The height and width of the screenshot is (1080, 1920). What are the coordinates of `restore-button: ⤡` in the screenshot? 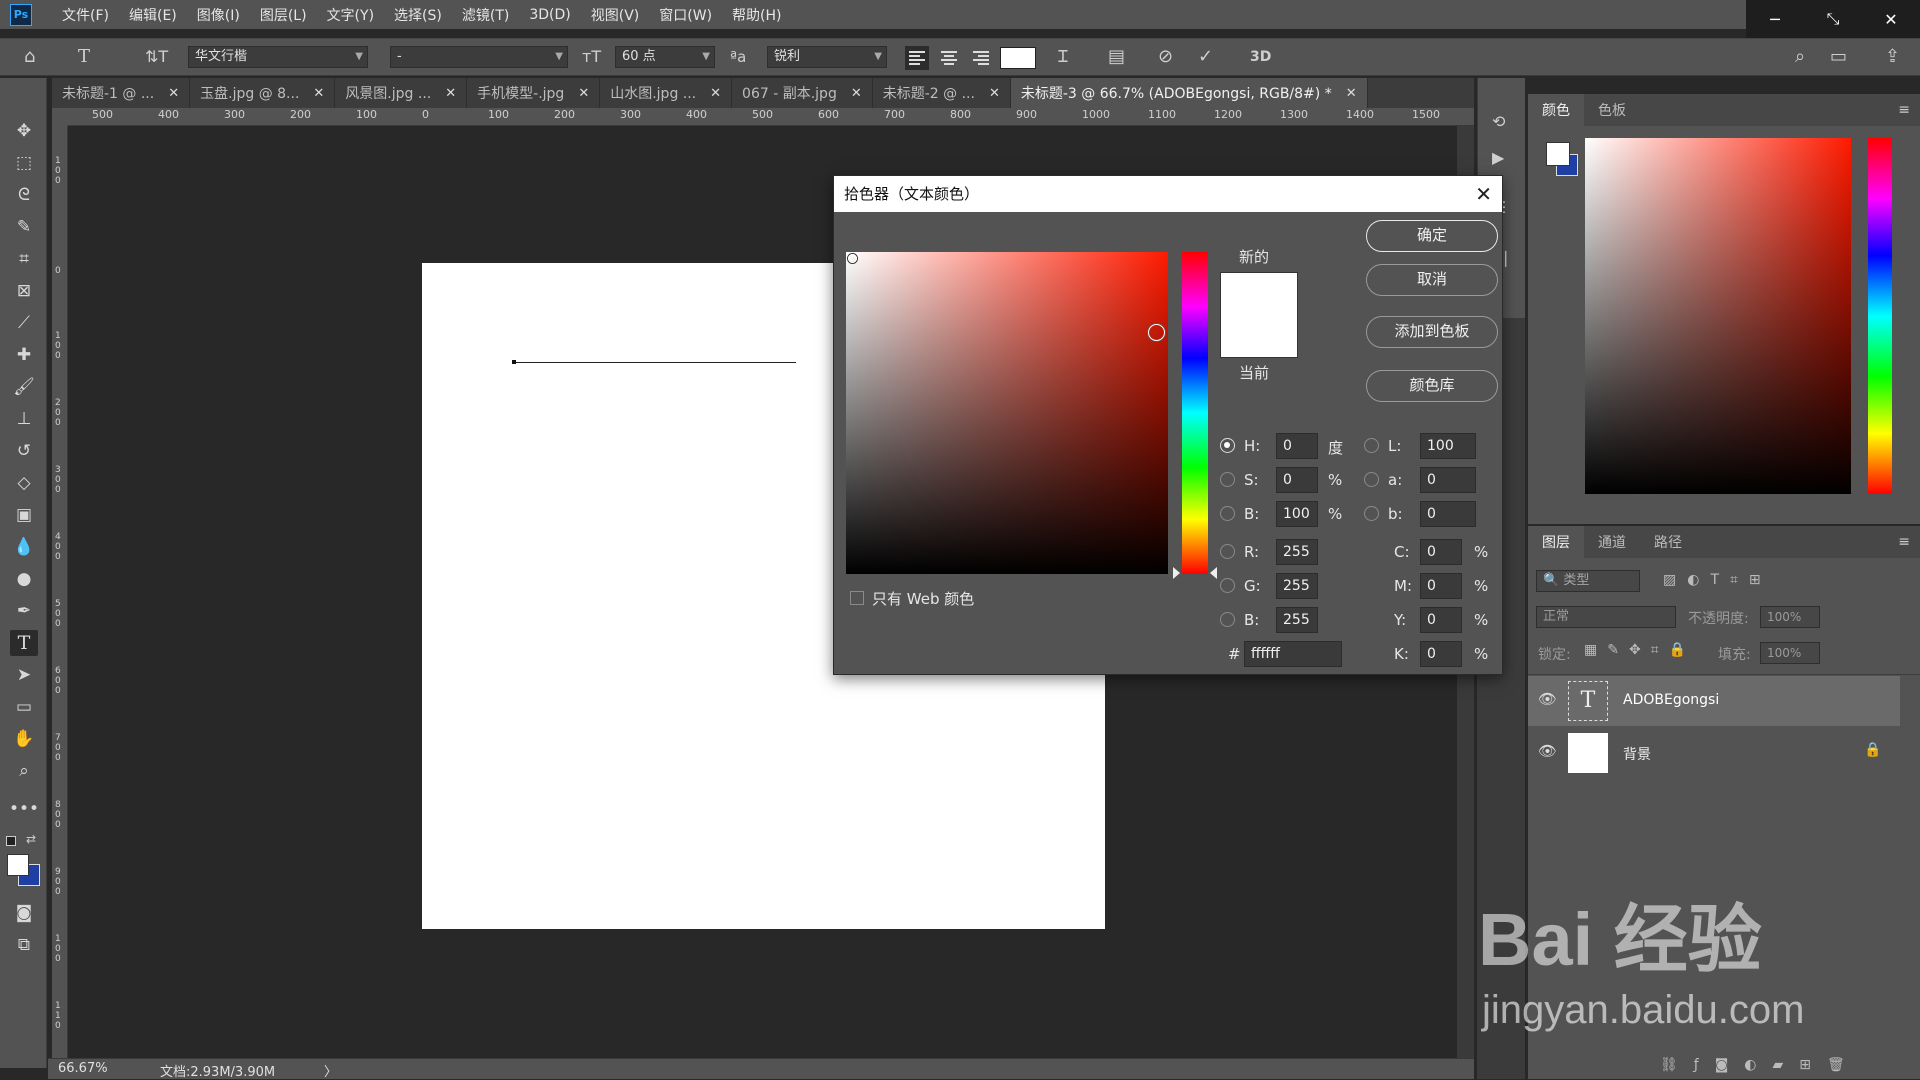 It's located at (1833, 19).